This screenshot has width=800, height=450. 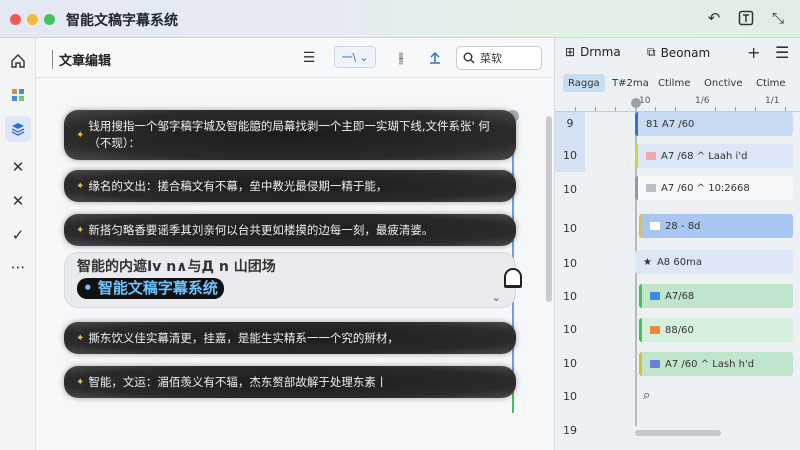 What do you see at coordinates (238, 185) in the screenshot?
I see `cue-text: 缘名的文出：搓合稿文有不幕，垒中教光最侵期一精于能，` at bounding box center [238, 185].